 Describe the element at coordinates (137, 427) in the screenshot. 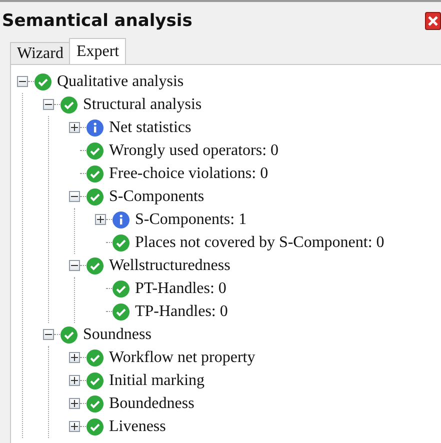

I see `tree-item-label: Liveness` at that location.